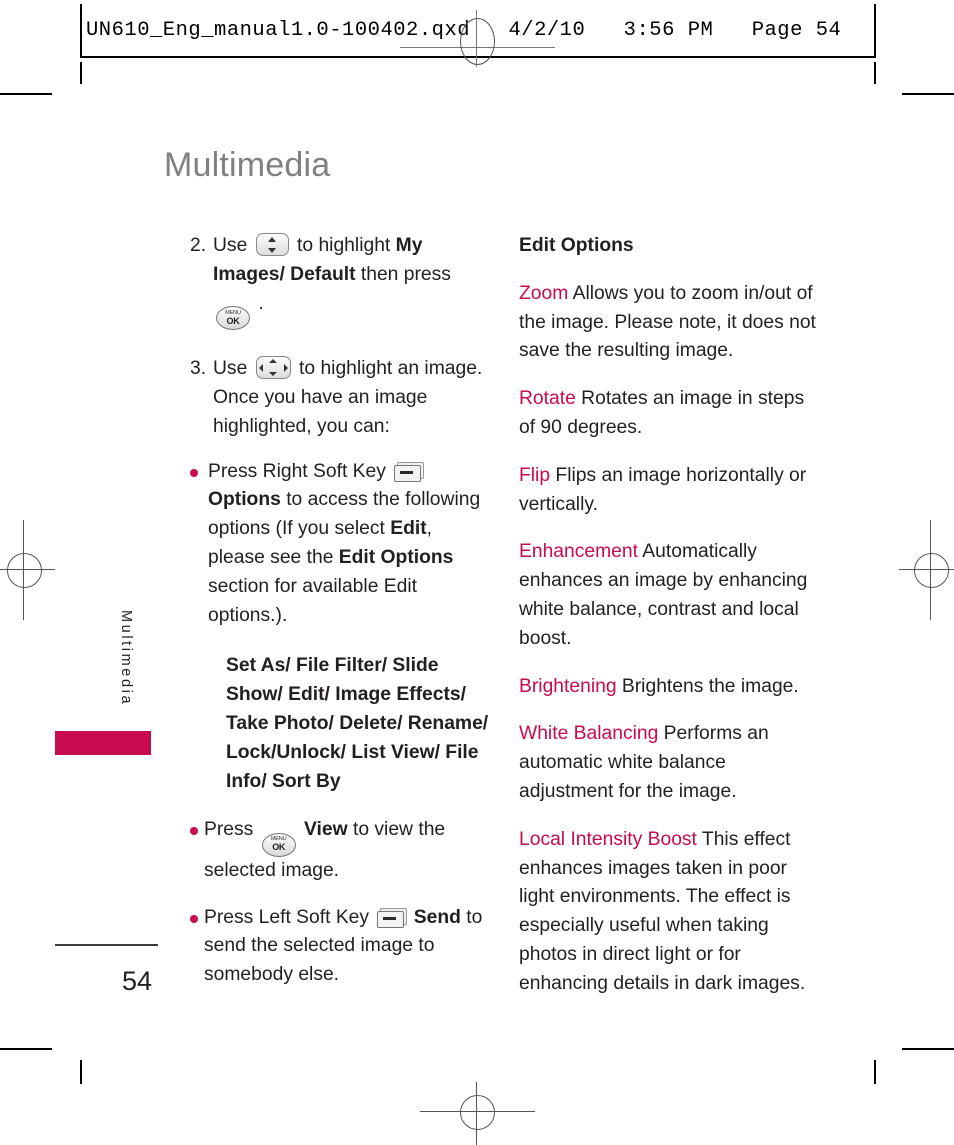  I want to click on edit-options-heading: Edit Options, so click(576, 245).